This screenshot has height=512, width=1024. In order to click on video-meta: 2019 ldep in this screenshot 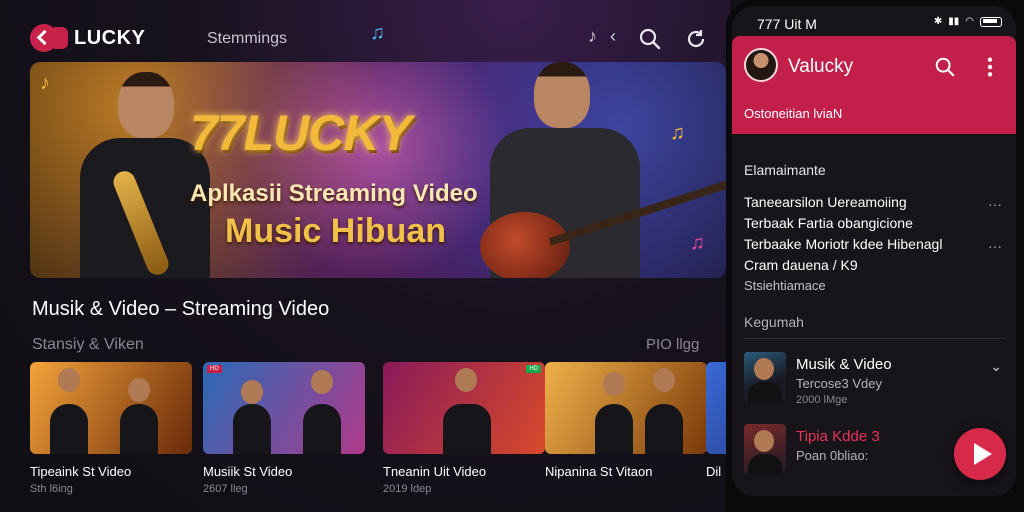, I will do `click(407, 489)`.